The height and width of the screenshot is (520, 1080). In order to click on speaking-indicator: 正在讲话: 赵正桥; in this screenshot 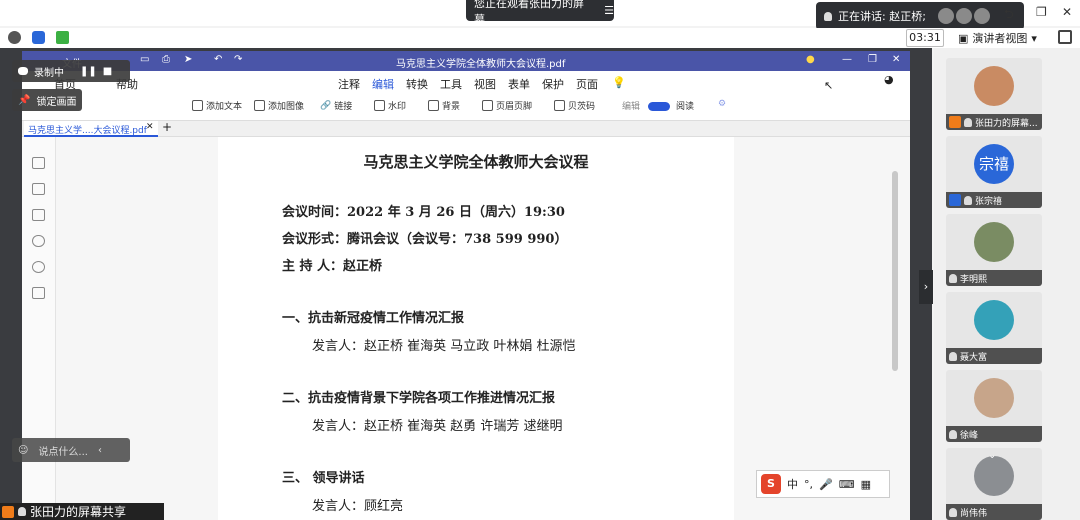, I will do `click(920, 16)`.